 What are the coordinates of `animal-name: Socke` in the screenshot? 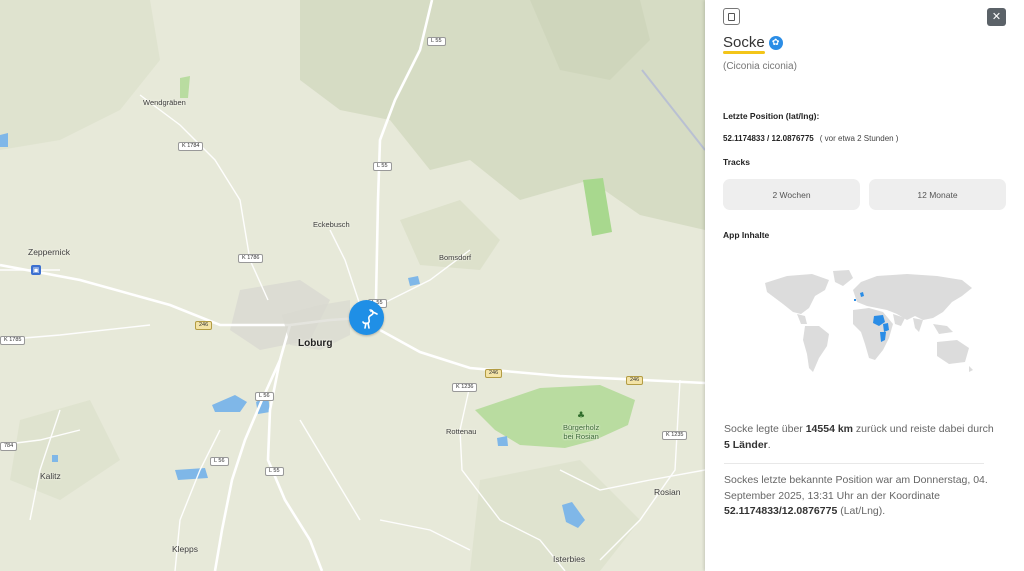 It's located at (744, 44).